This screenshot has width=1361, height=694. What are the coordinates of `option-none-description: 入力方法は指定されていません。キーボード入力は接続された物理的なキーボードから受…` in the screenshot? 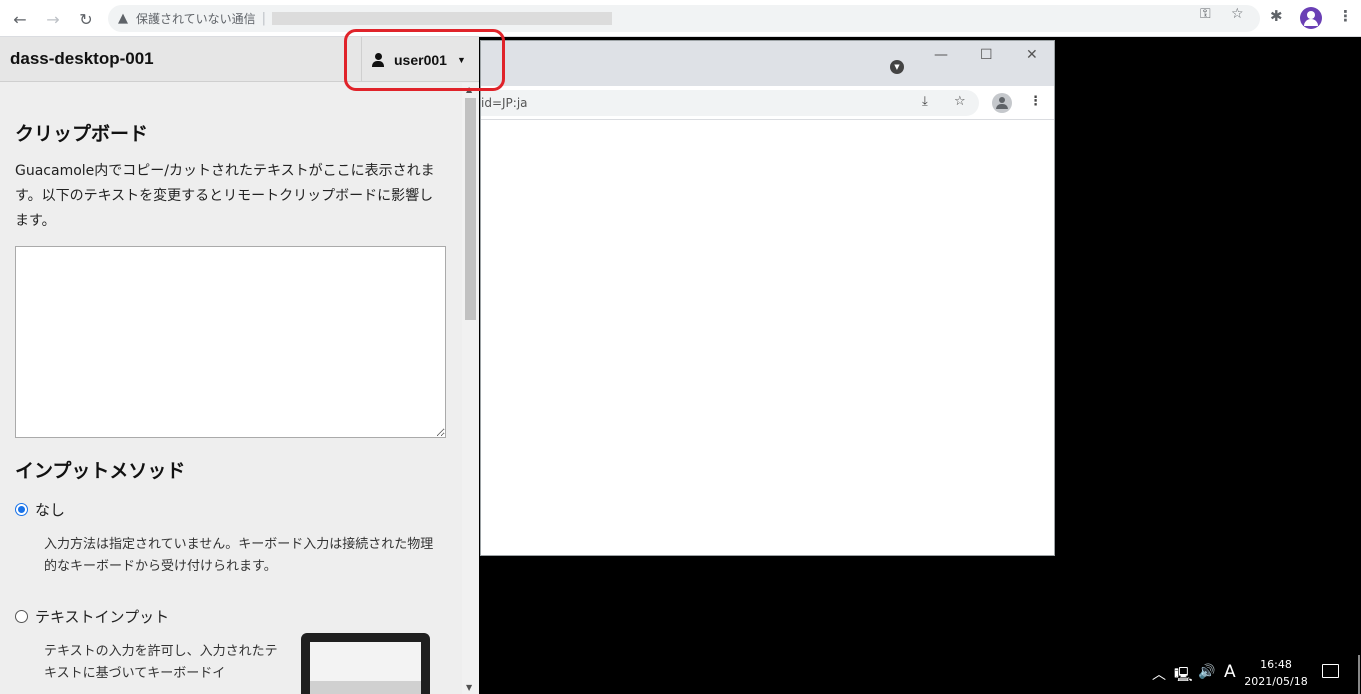 It's located at (239, 555).